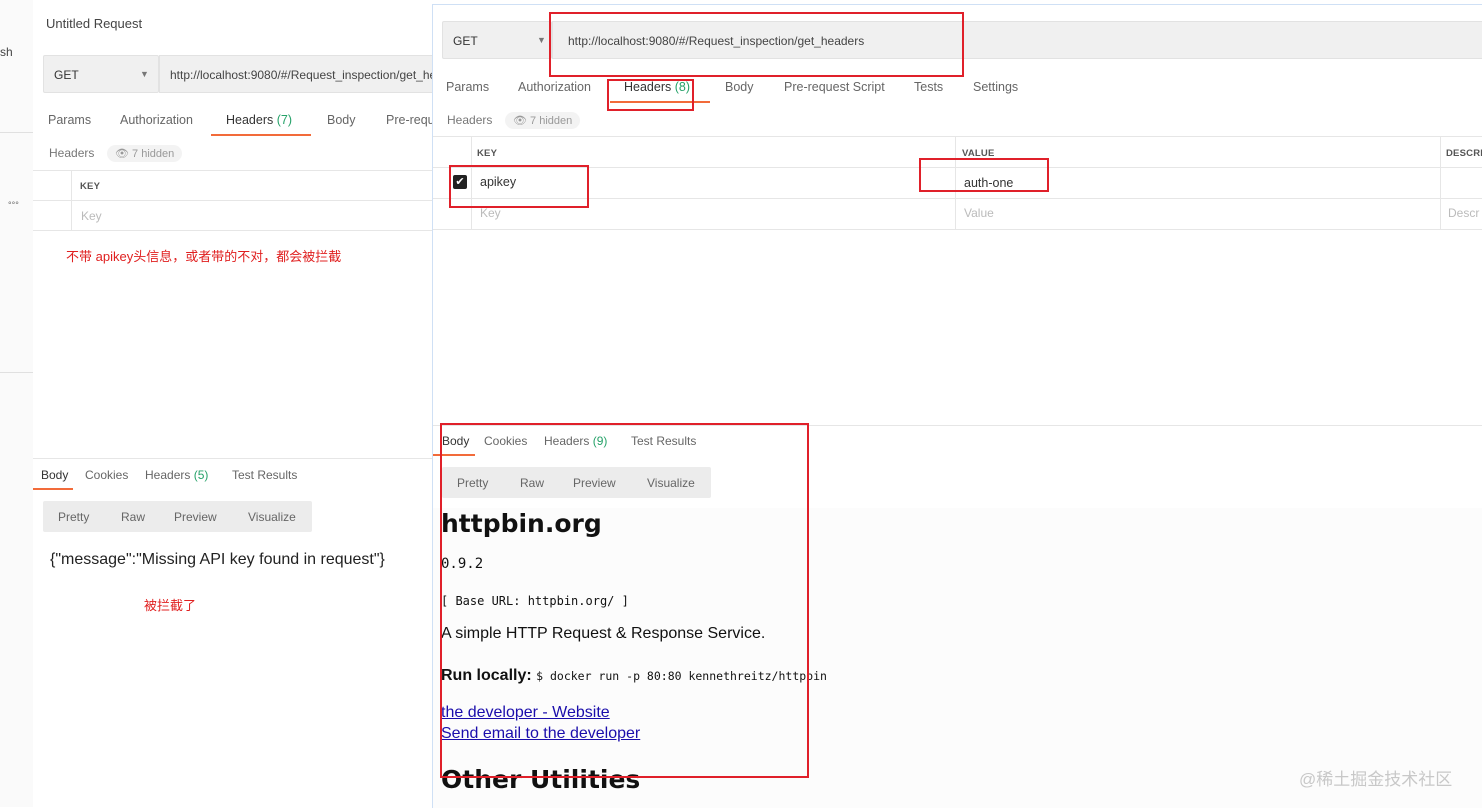 The image size is (1482, 808). Describe the element at coordinates (259, 120) in the screenshot. I see `tab-headers: Headers (7)` at that location.